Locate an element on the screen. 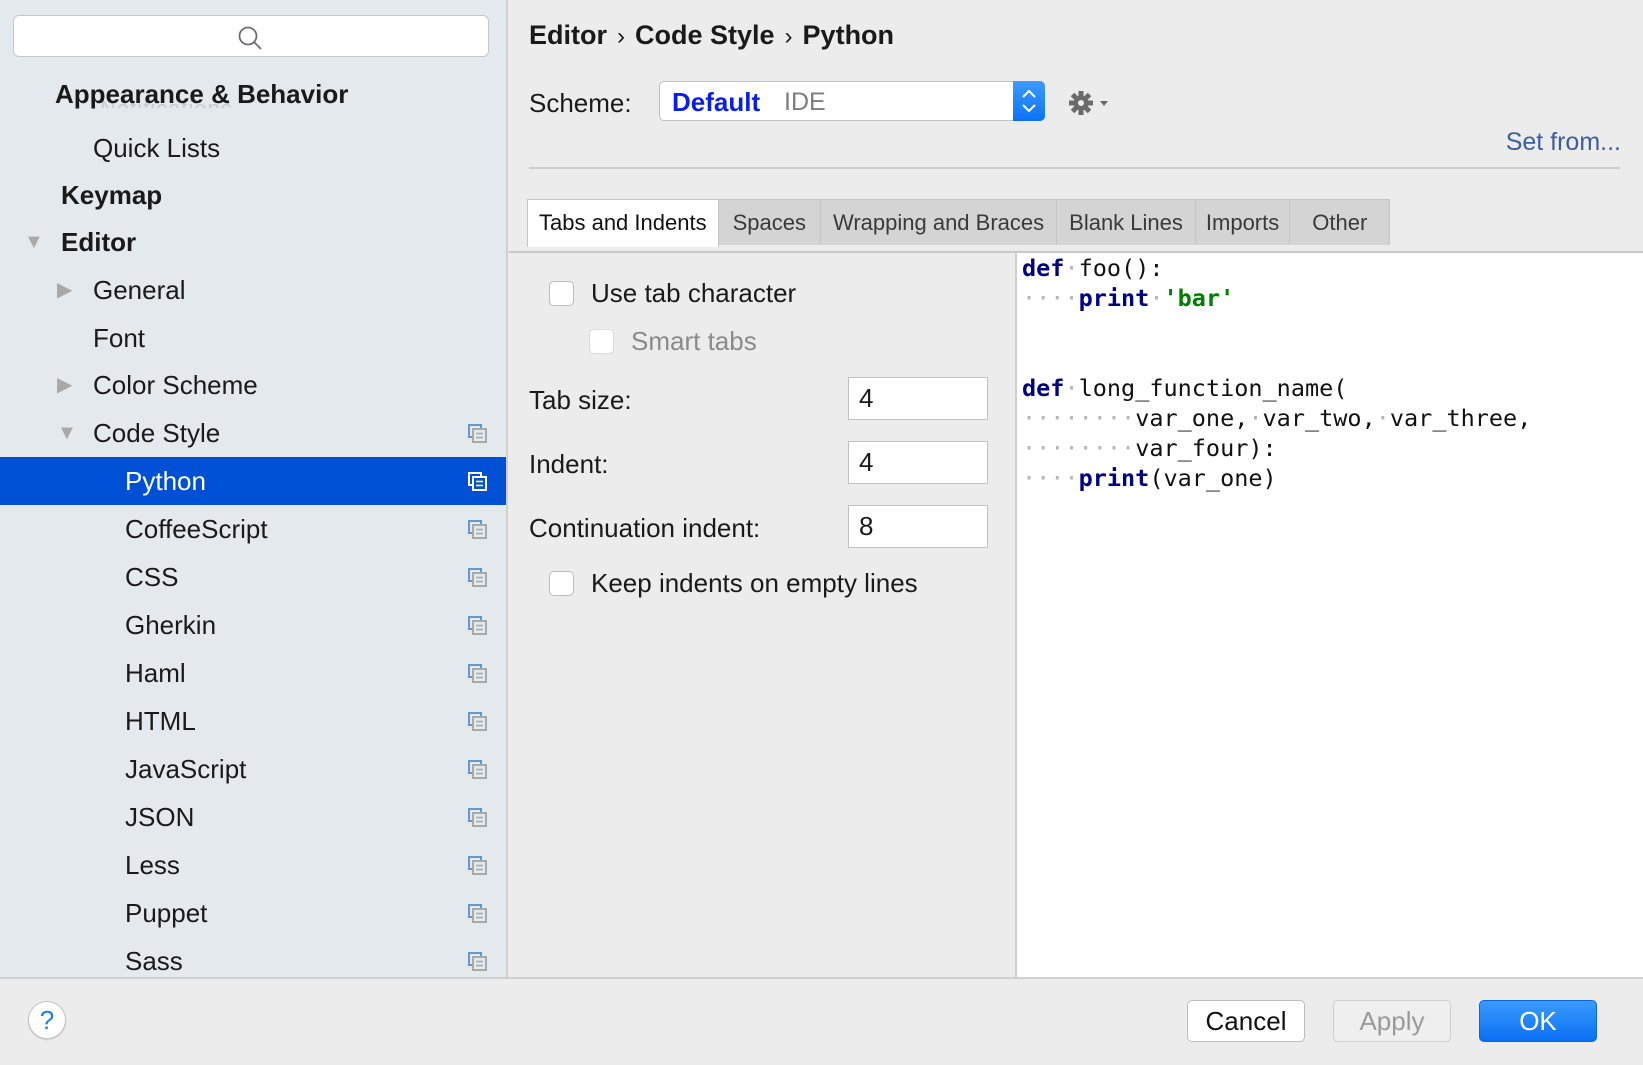  sidebar-item-python: Python is located at coordinates (253, 481).